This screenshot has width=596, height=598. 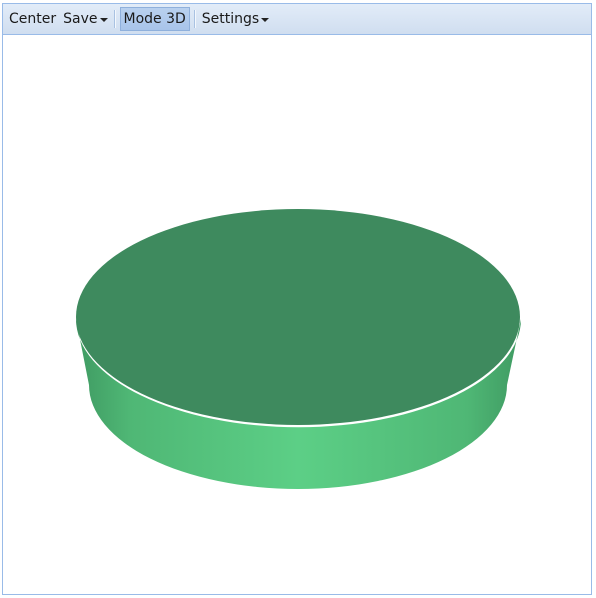 What do you see at coordinates (297, 19) in the screenshot?
I see `toolbar: Center Save Mode 3D Settings` at bounding box center [297, 19].